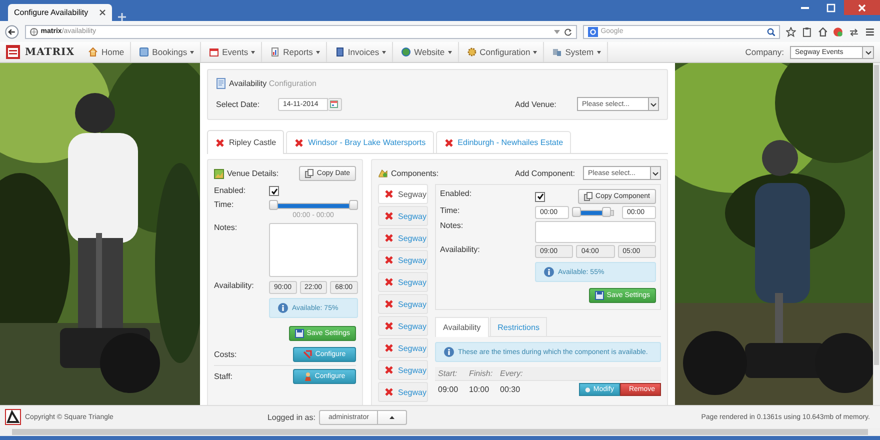 The height and width of the screenshot is (440, 880). Describe the element at coordinates (479, 389) in the screenshot. I see `table-cell-text: 10:00` at that location.